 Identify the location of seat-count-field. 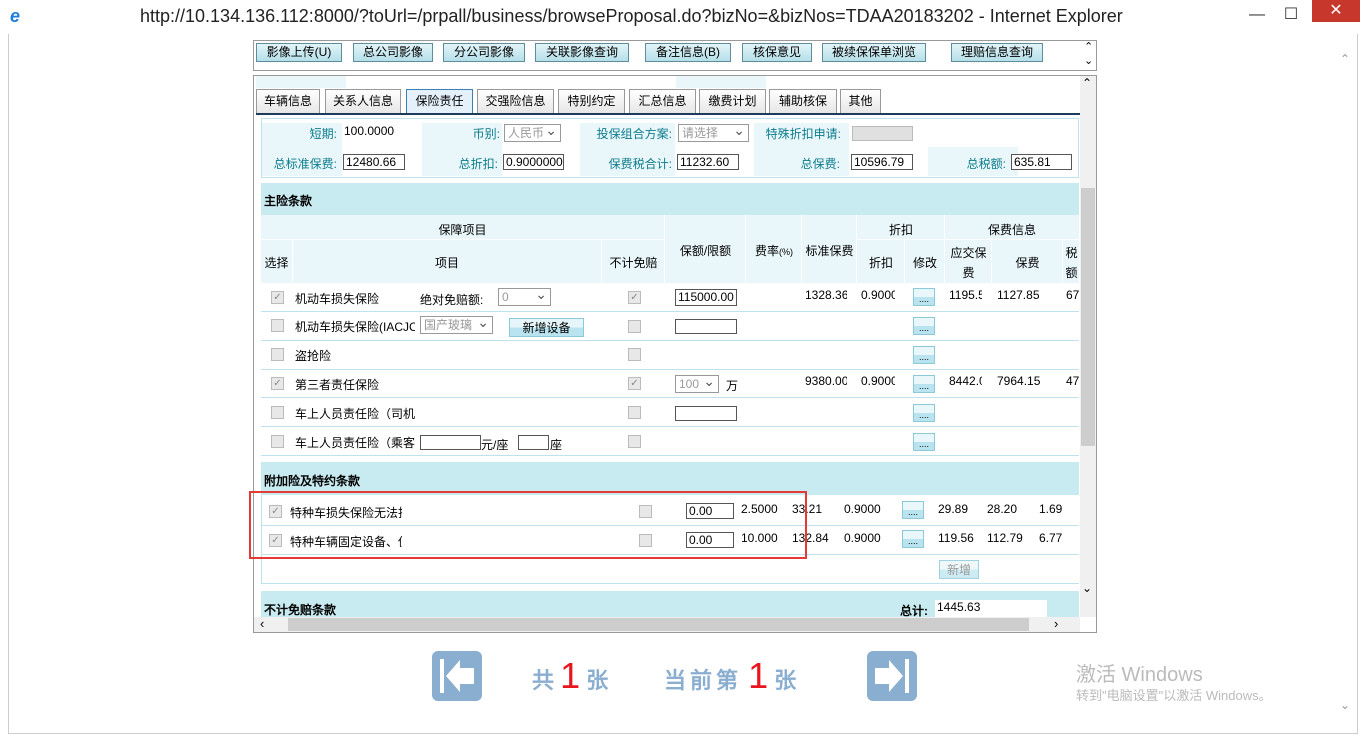
(533, 442).